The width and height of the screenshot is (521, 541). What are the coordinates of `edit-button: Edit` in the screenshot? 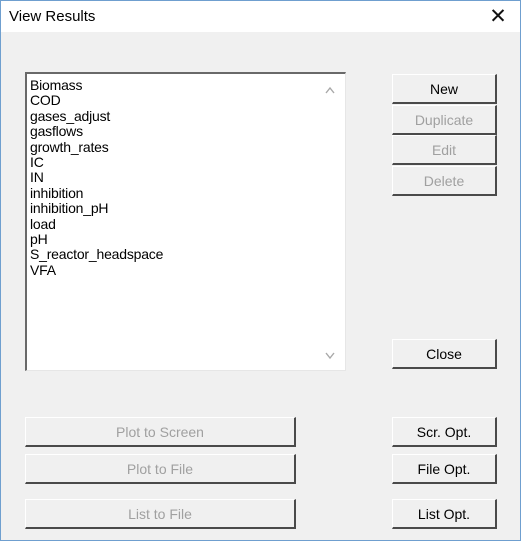 It's located at (444, 150).